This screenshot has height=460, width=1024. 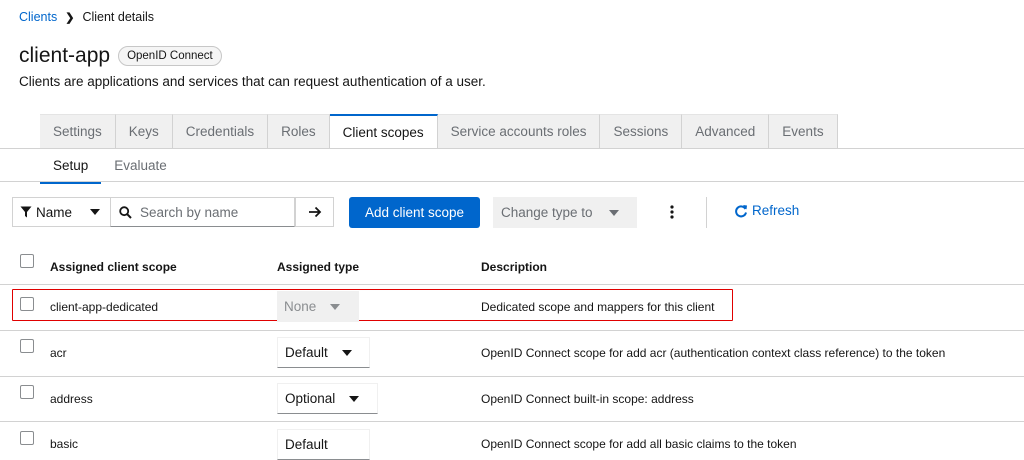 I want to click on refresh-button: Refresh, so click(x=766, y=210).